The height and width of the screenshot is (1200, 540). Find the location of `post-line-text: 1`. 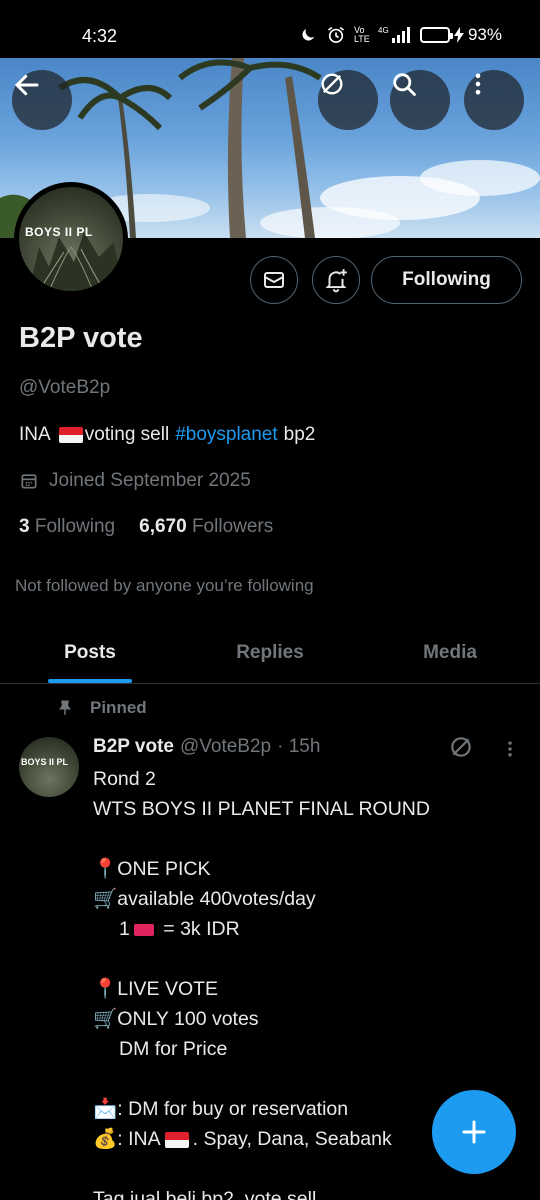

post-line-text: 1 is located at coordinates (124, 929).